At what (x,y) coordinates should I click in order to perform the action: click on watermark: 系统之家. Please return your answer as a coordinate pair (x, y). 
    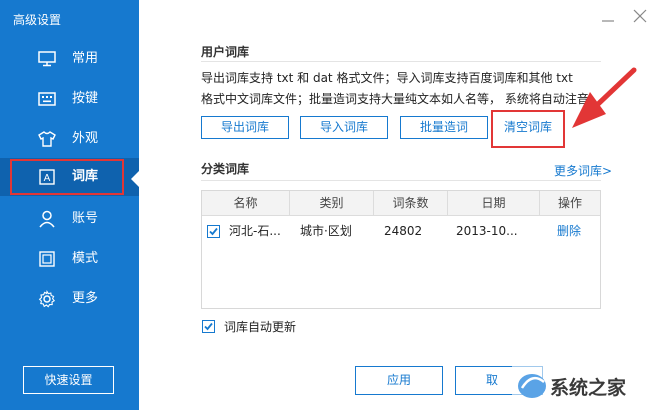
    Looking at the image, I should click on (586, 387).